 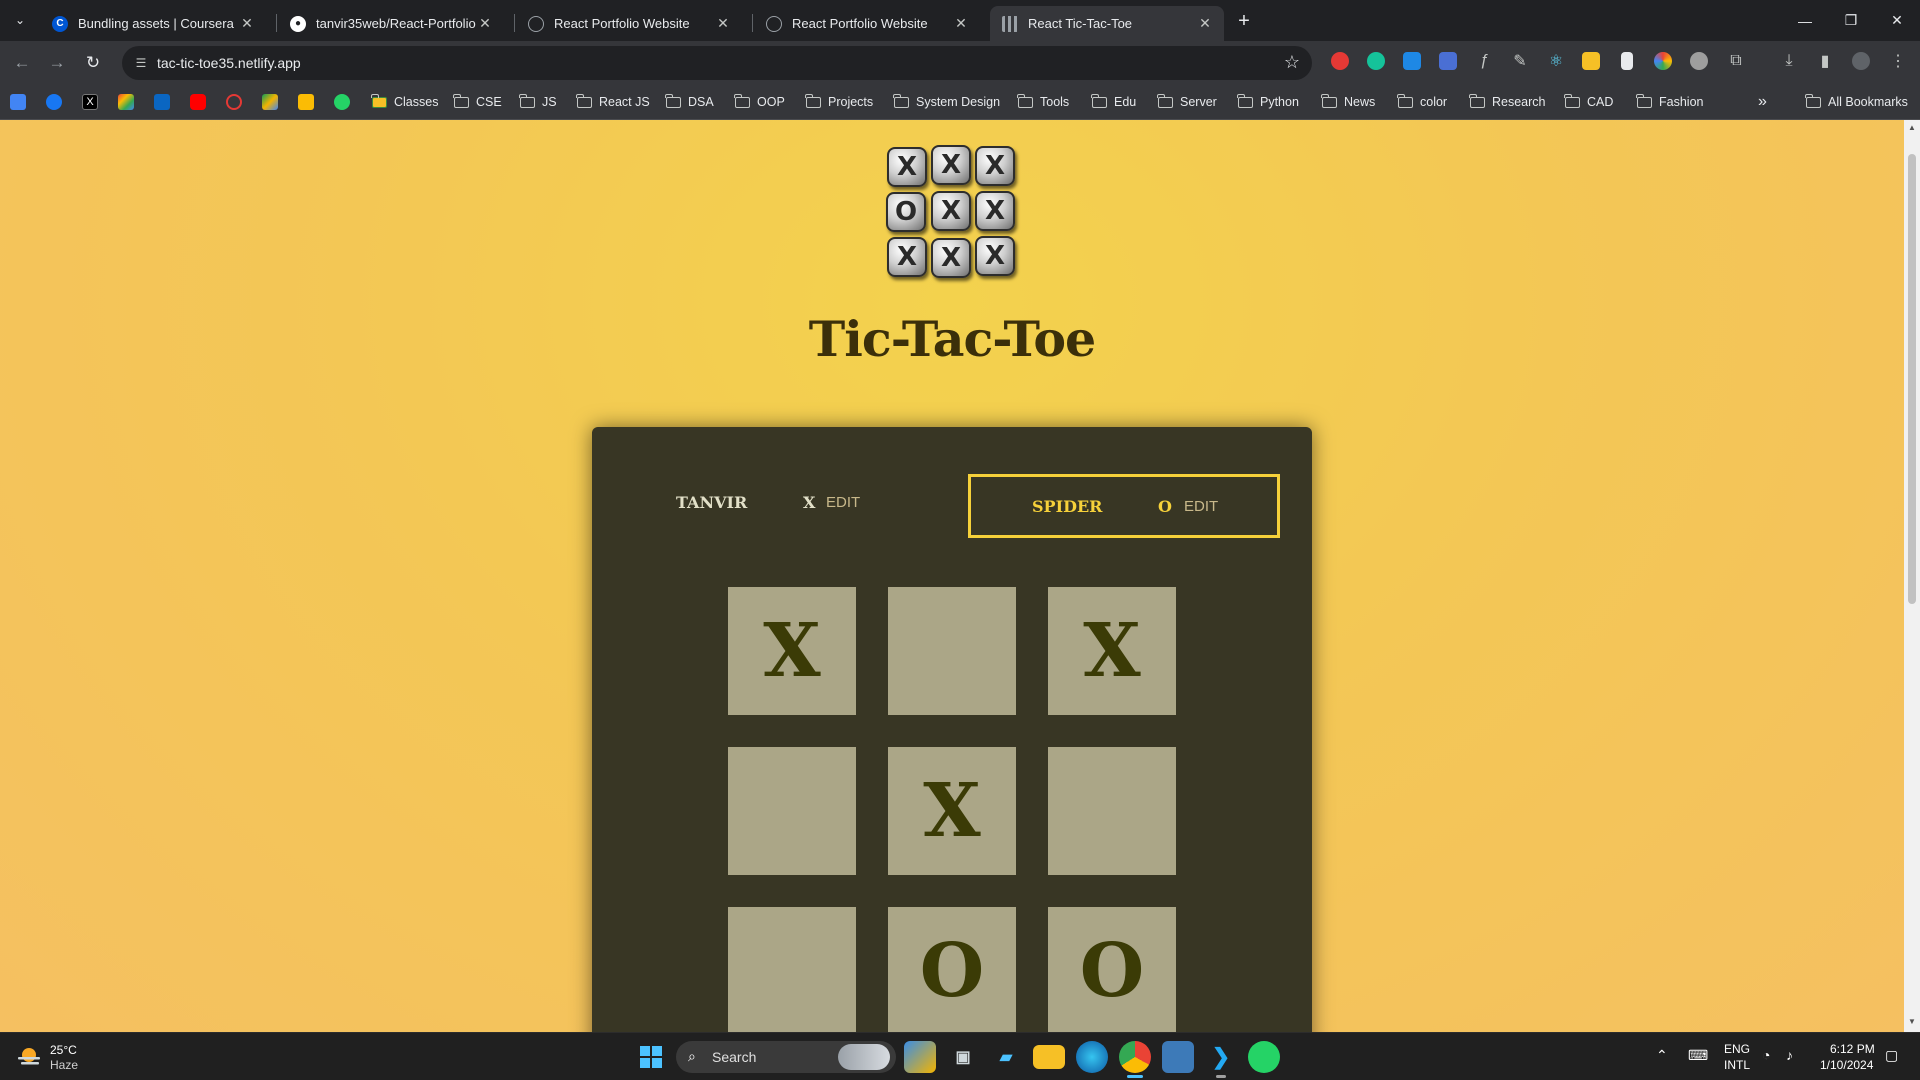 I want to click on bookmark-folder-projects: Projects, so click(x=839, y=102).